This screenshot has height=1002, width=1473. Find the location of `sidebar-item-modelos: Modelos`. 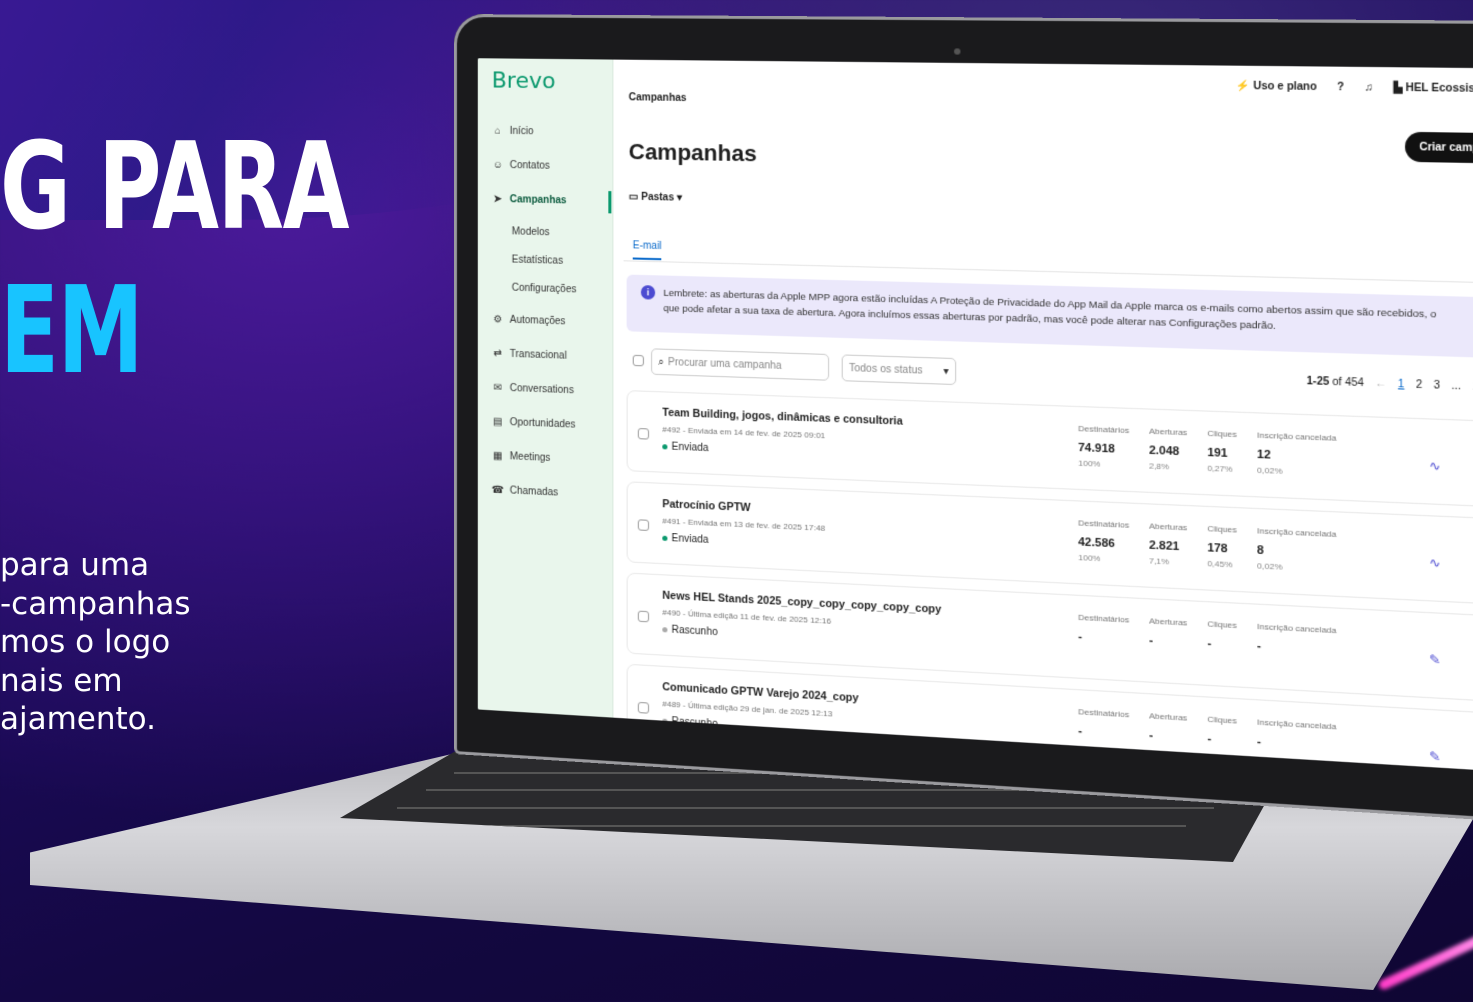

sidebar-item-modelos: Modelos is located at coordinates (531, 231).